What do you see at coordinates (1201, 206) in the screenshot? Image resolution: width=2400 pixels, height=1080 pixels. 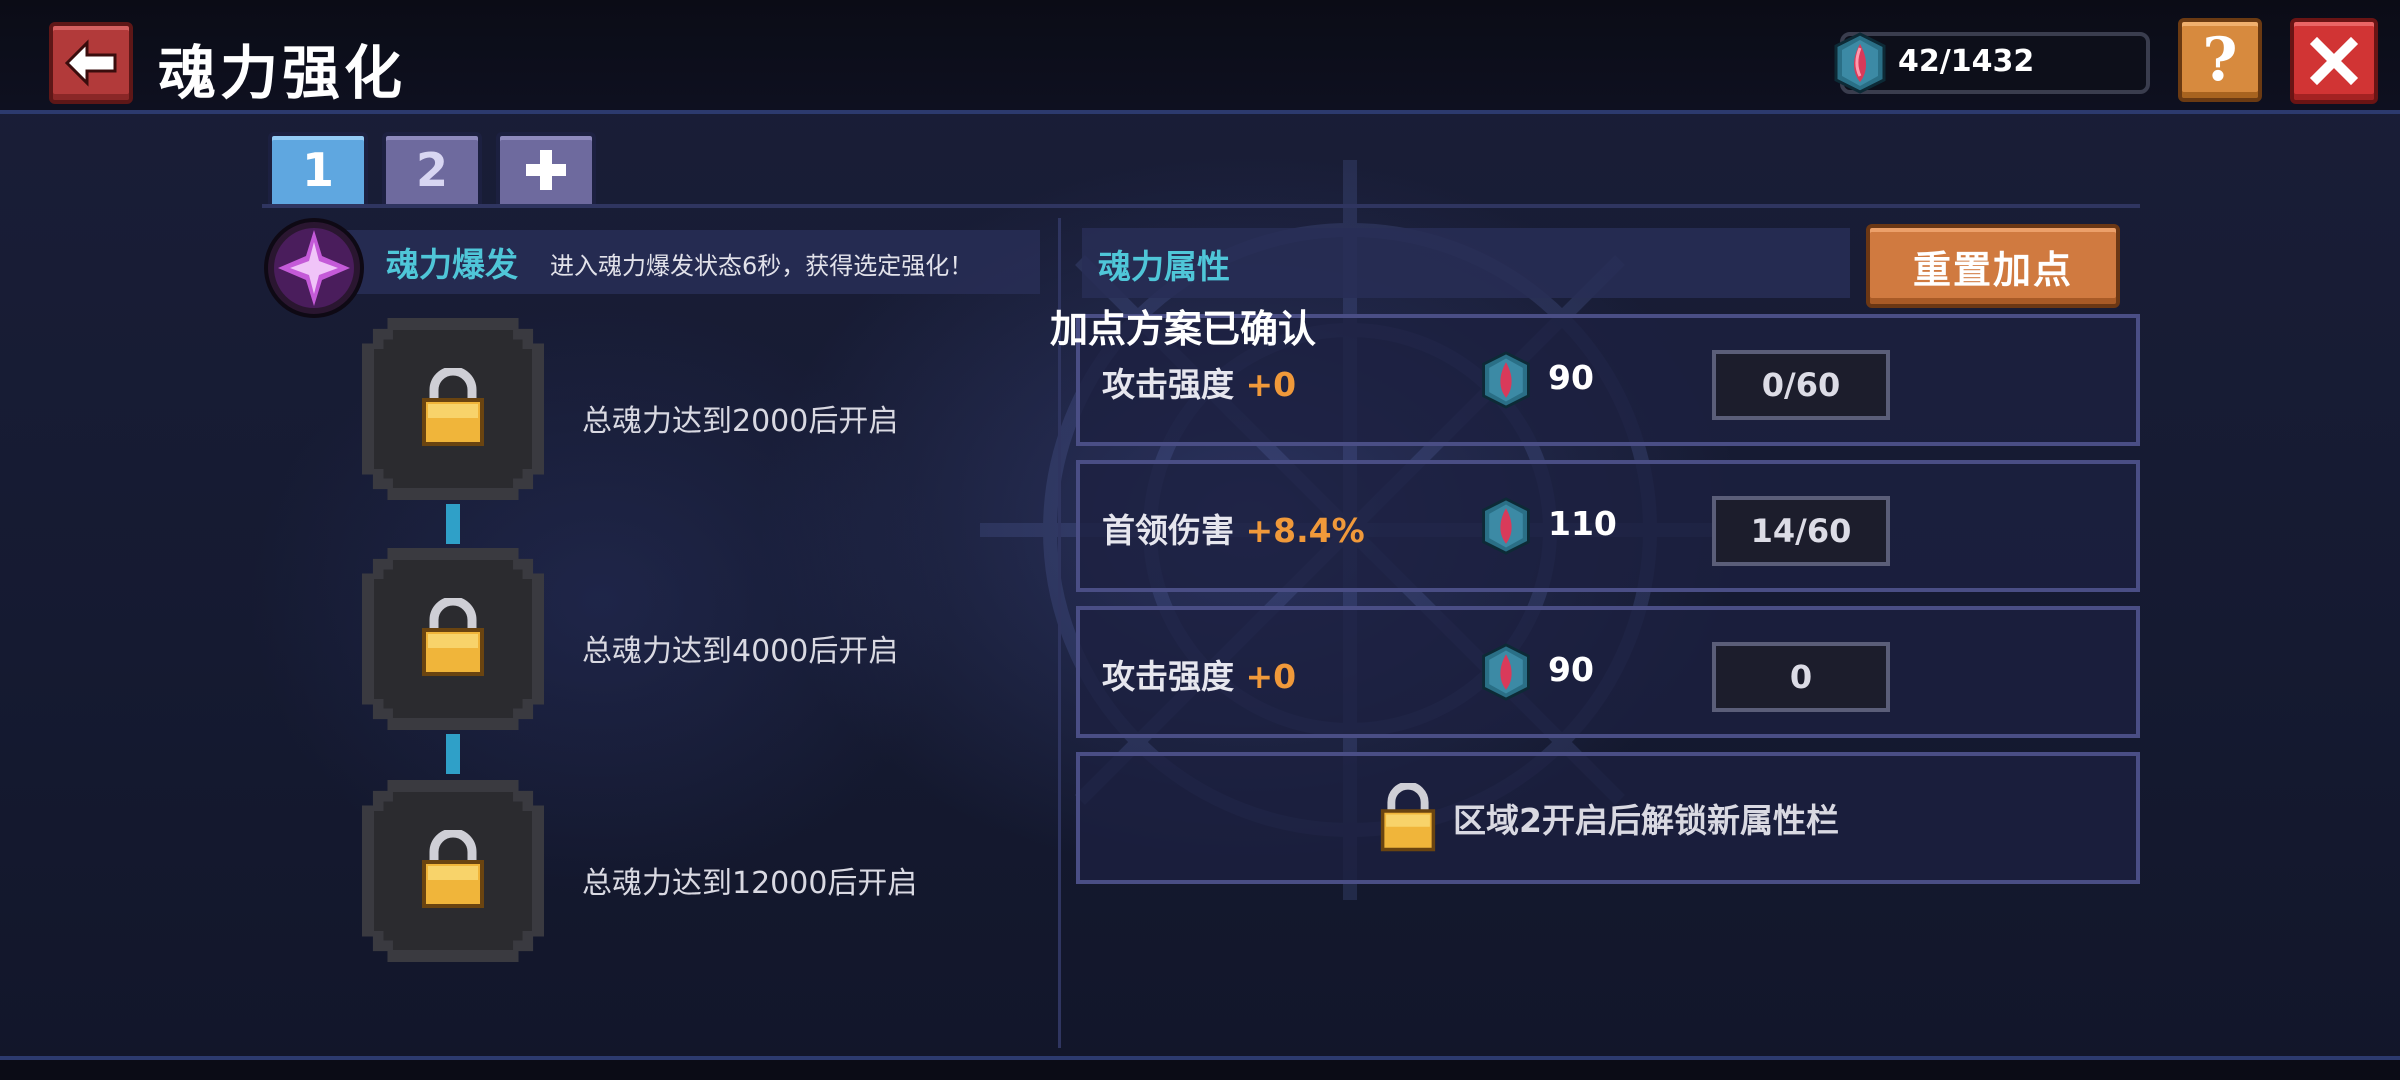 I see `tab-divider` at bounding box center [1201, 206].